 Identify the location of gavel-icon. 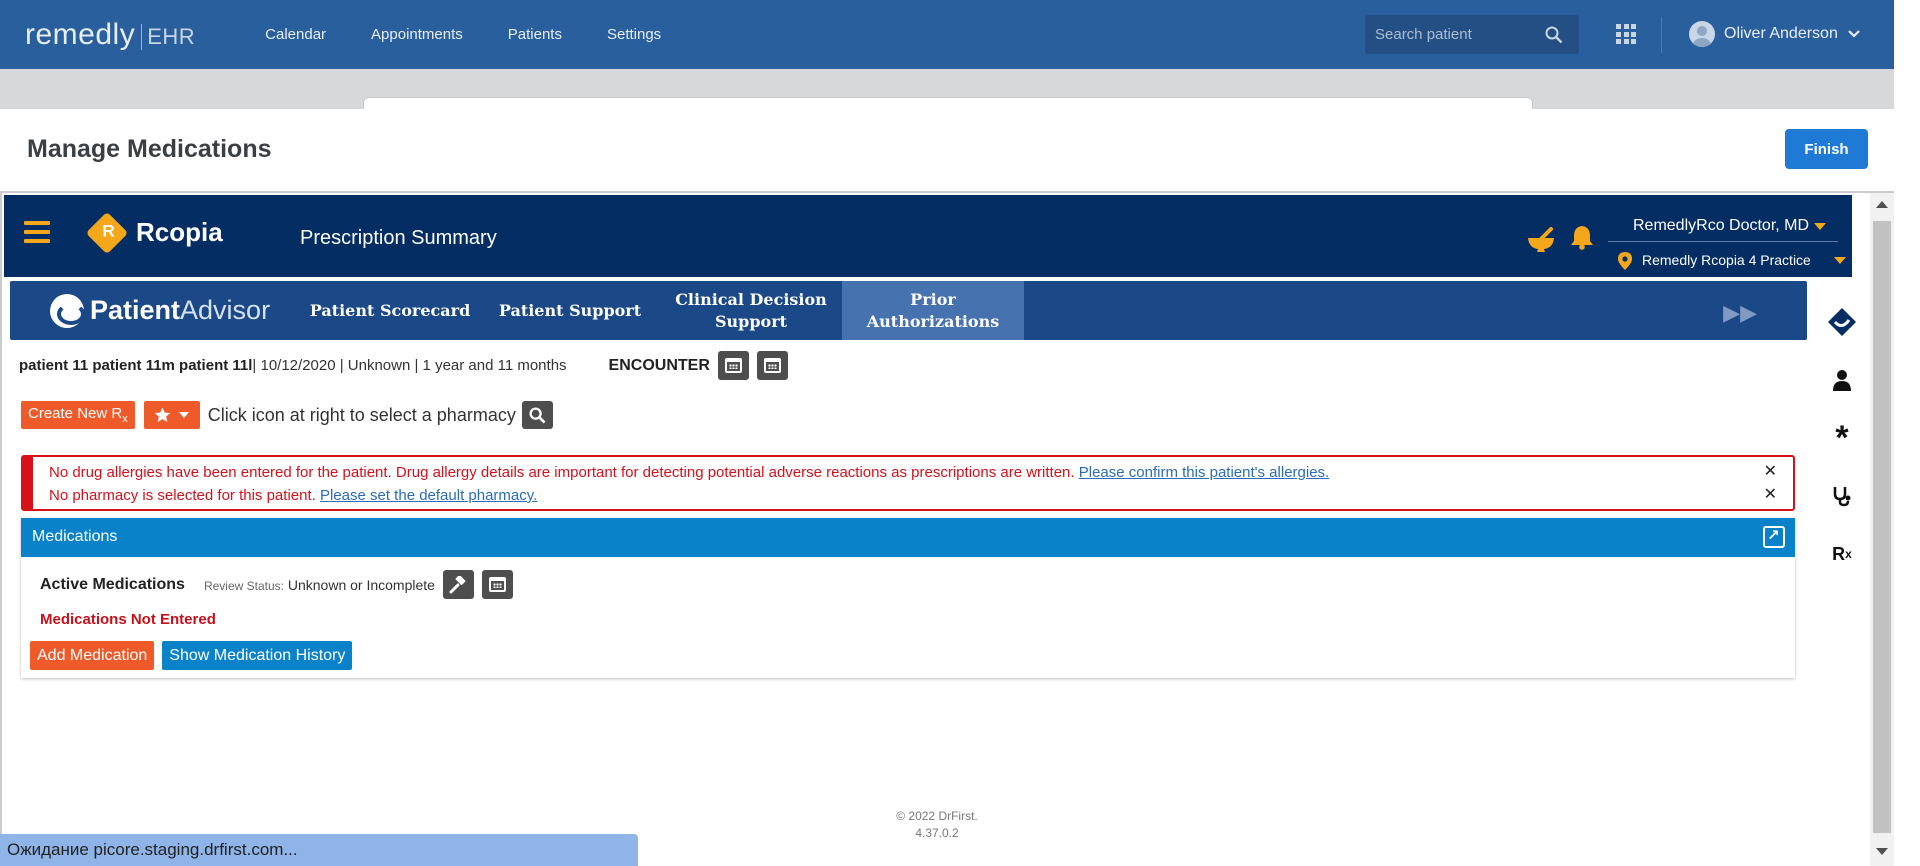
(457, 584).